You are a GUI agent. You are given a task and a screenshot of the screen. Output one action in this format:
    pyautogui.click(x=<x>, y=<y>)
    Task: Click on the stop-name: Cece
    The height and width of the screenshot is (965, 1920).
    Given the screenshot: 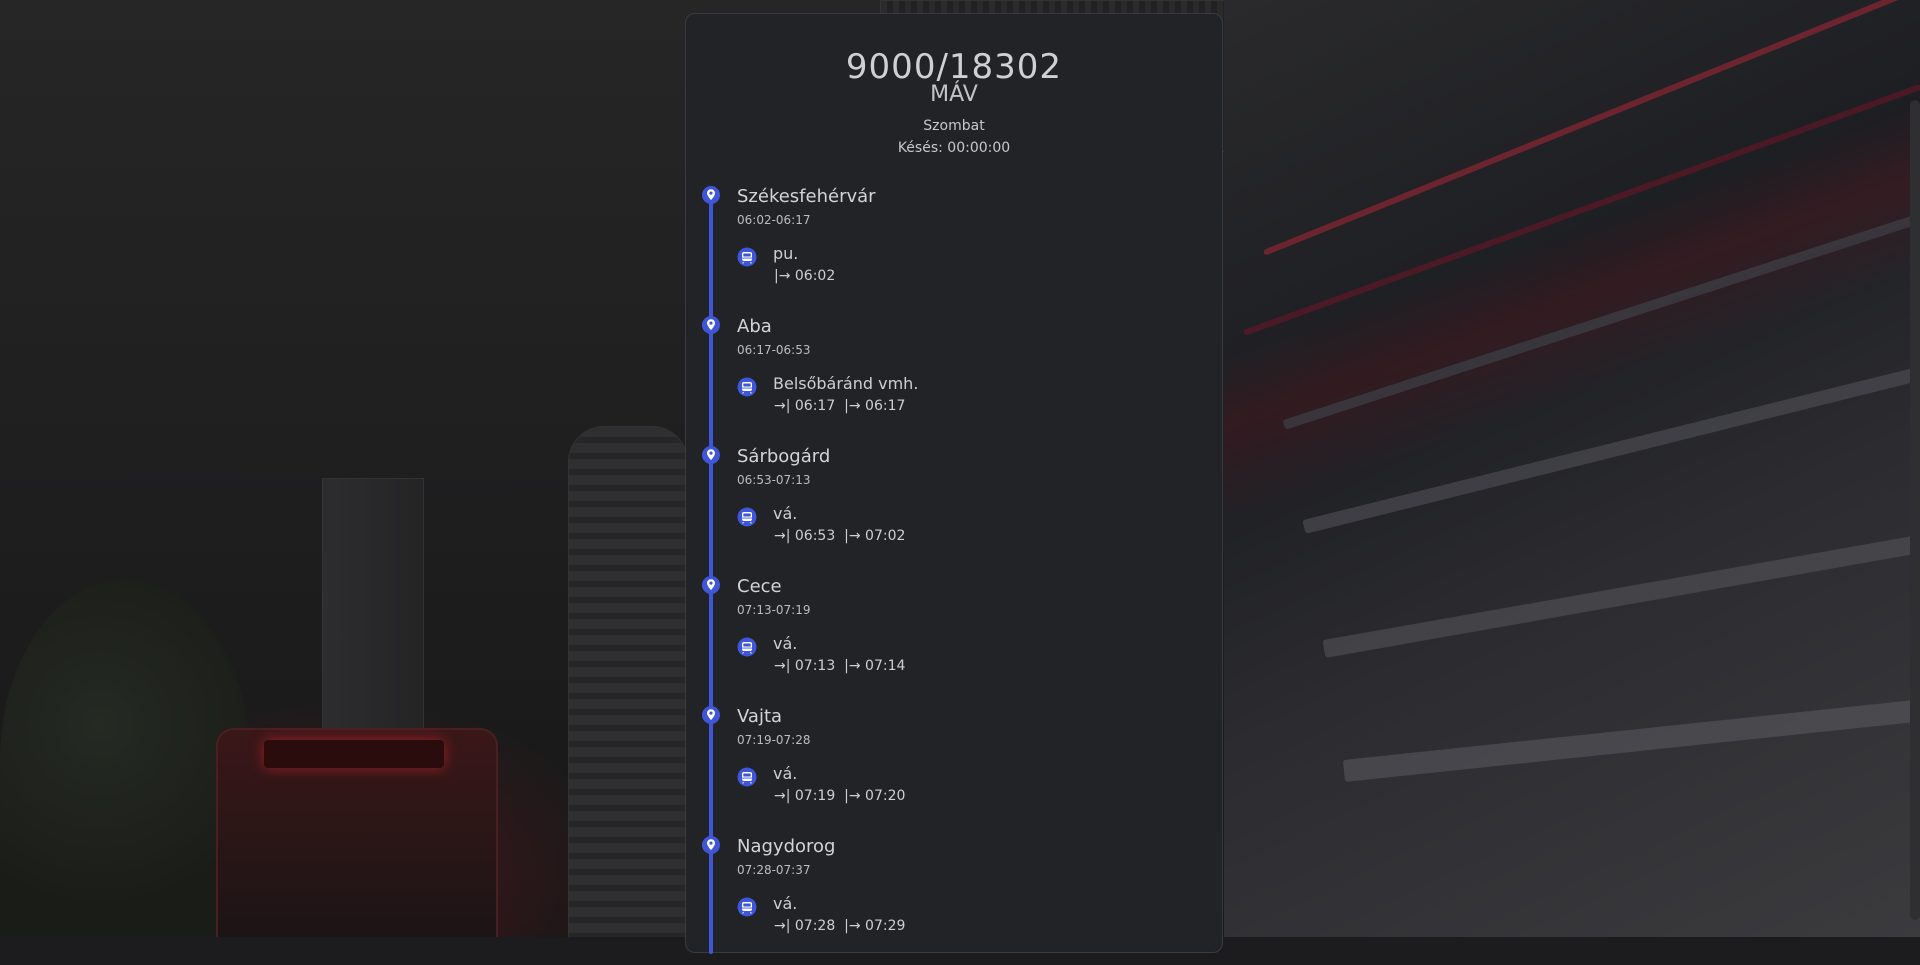 What is the action you would take?
    pyautogui.click(x=759, y=586)
    